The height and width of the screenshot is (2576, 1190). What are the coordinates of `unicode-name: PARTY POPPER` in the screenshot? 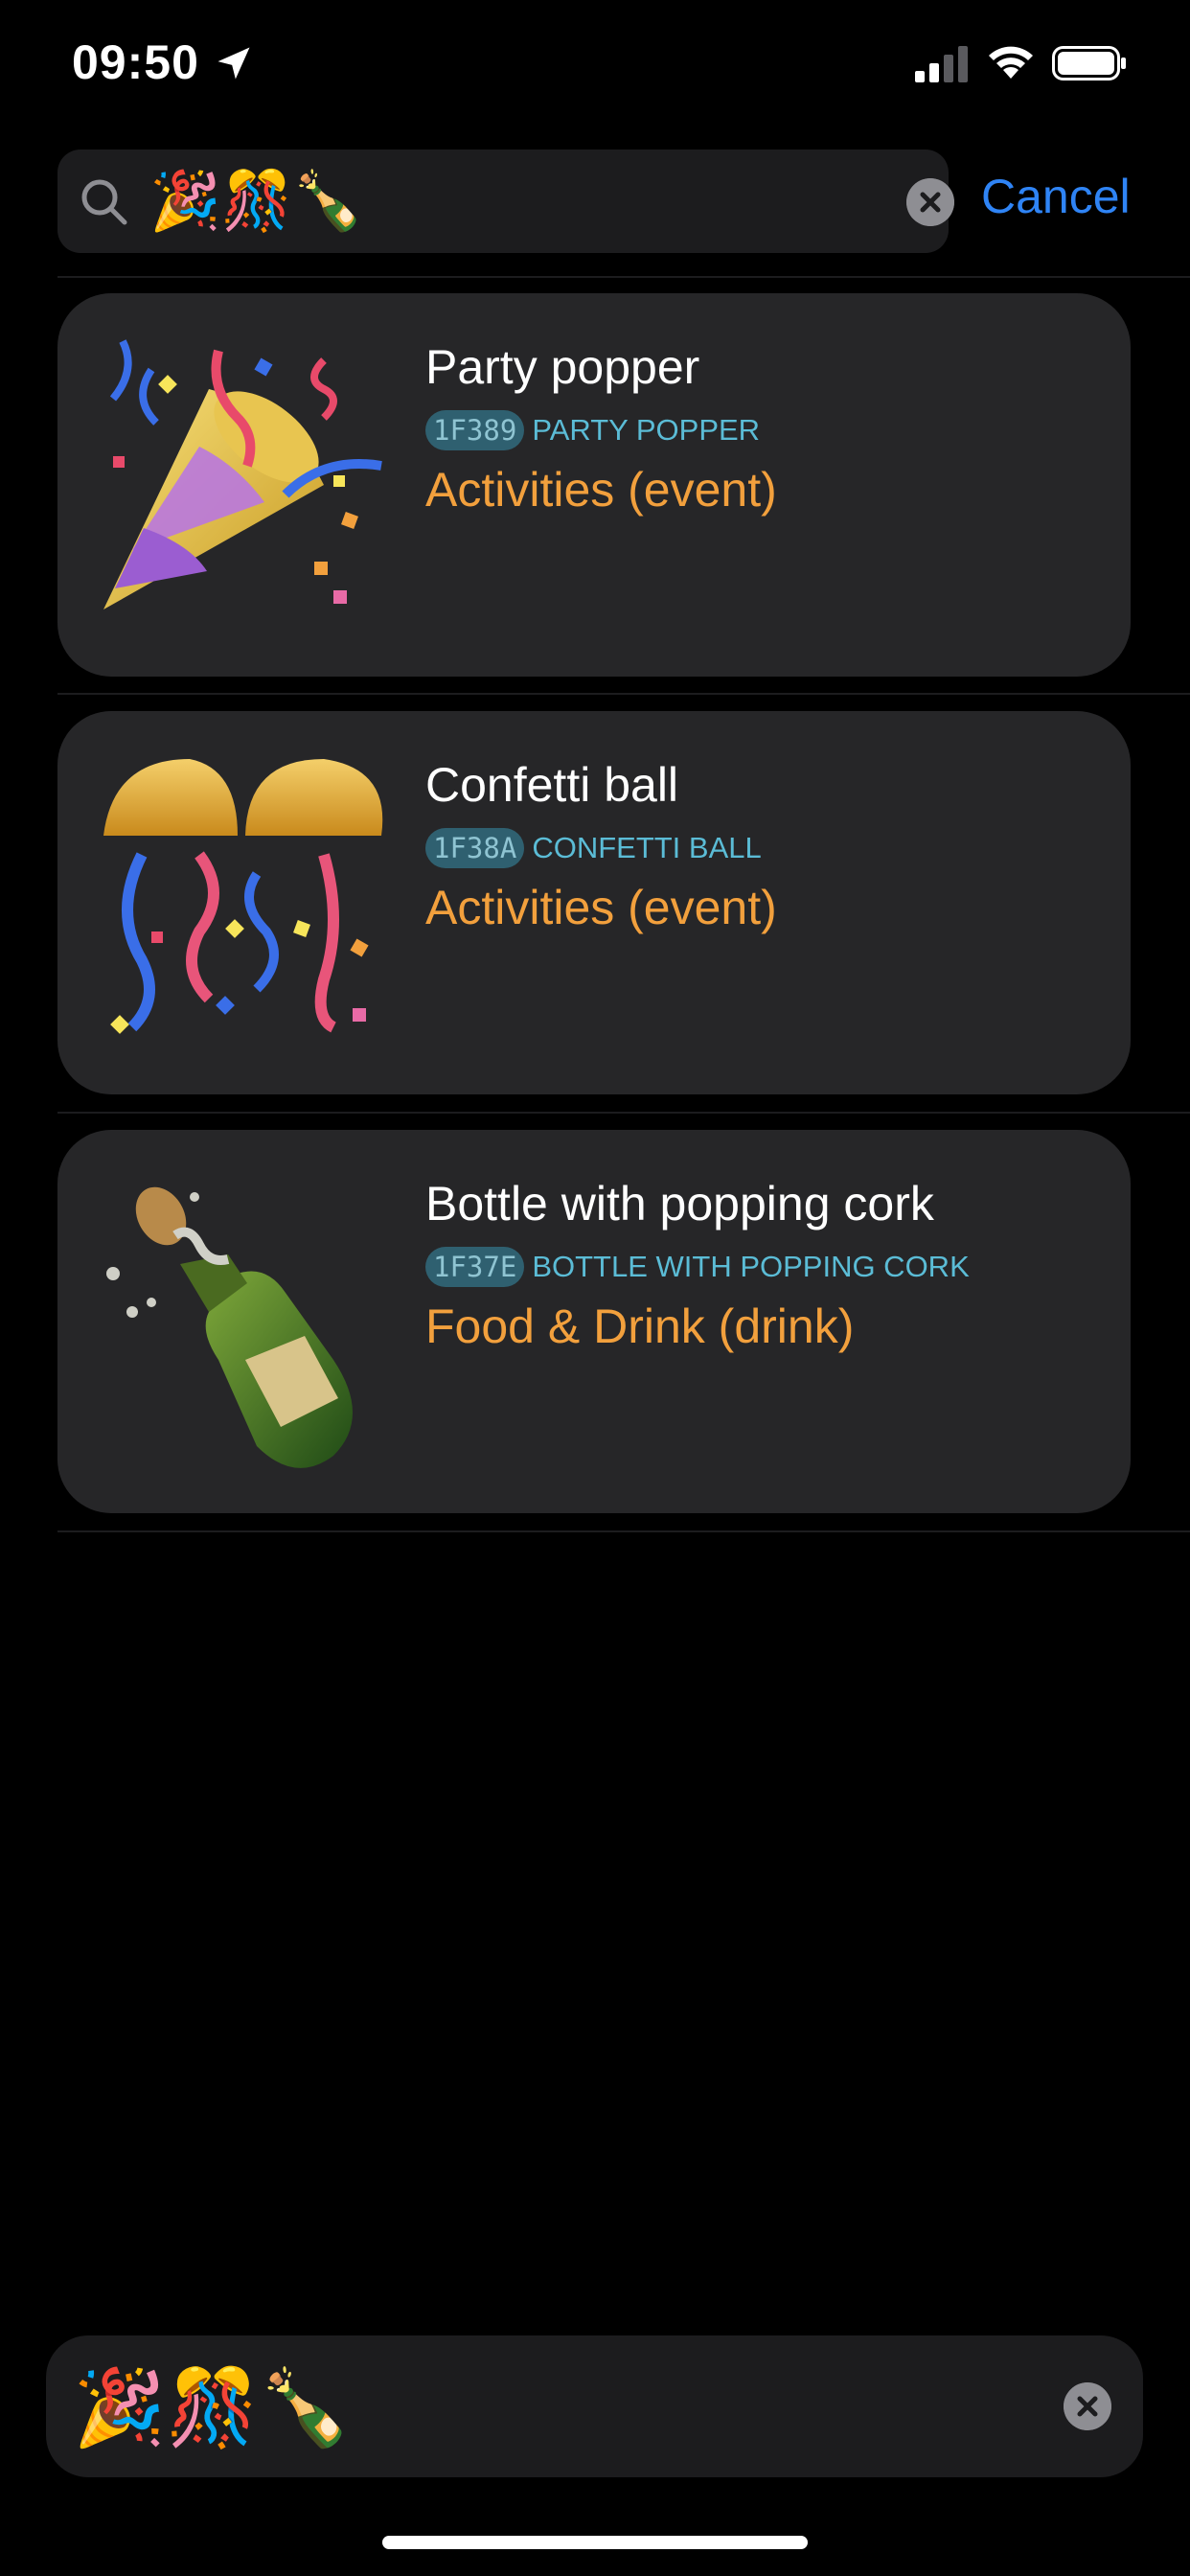 It's located at (647, 430).